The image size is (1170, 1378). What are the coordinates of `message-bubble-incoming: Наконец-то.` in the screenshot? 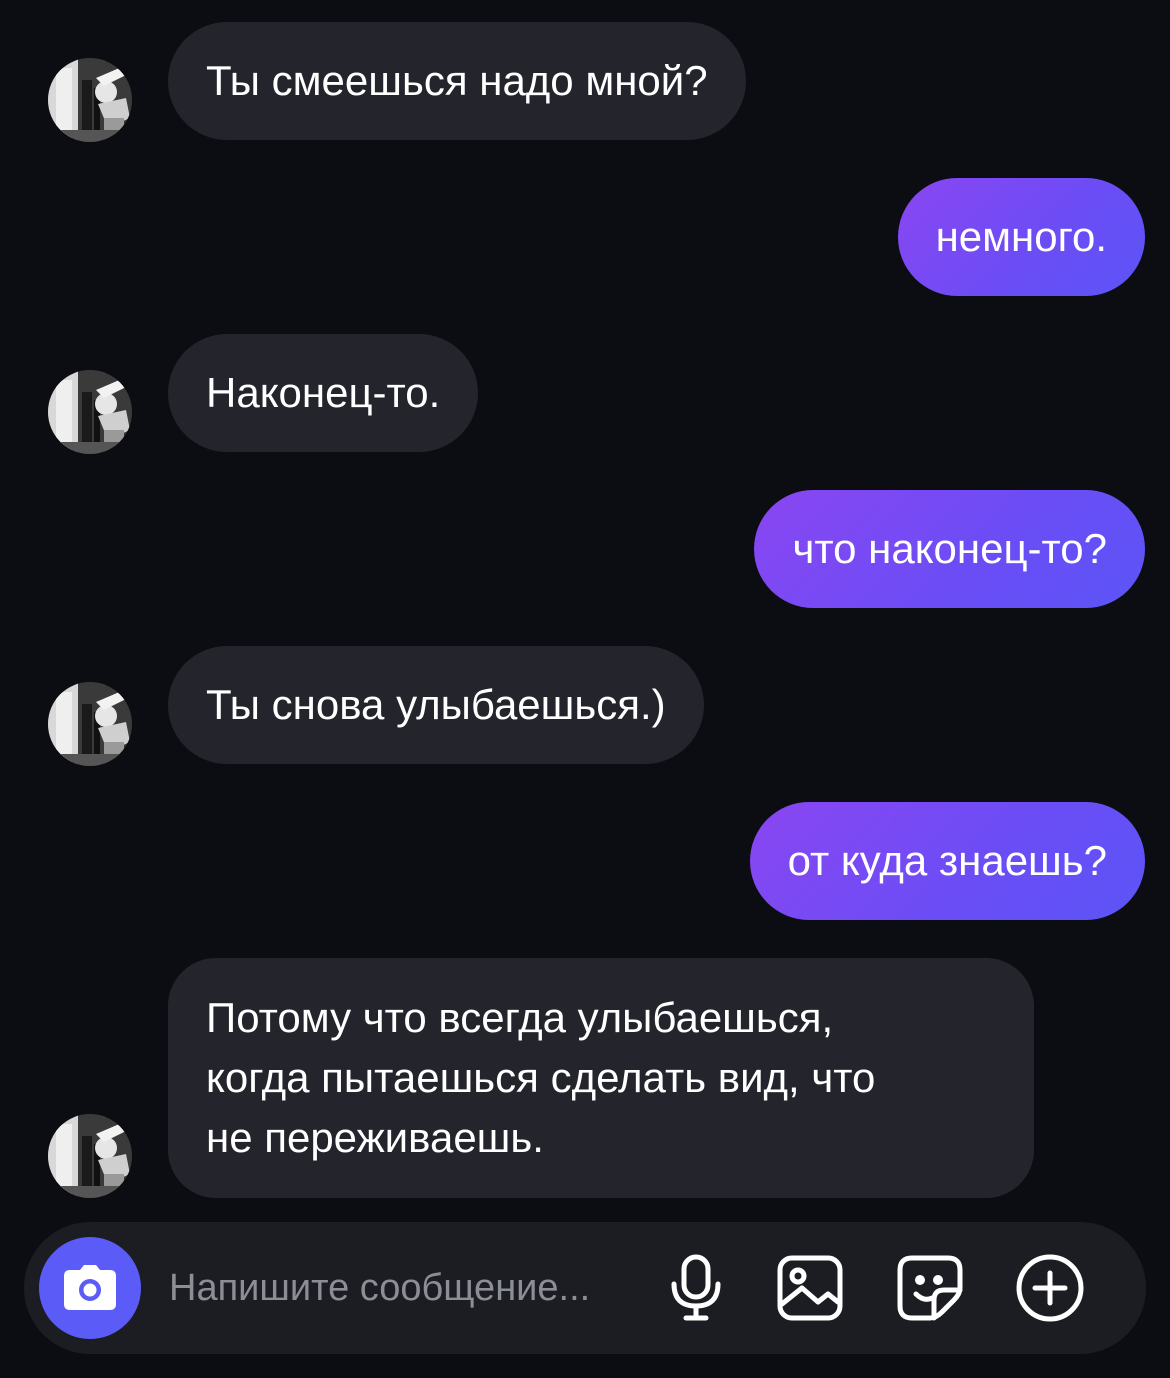 It's located at (323, 393).